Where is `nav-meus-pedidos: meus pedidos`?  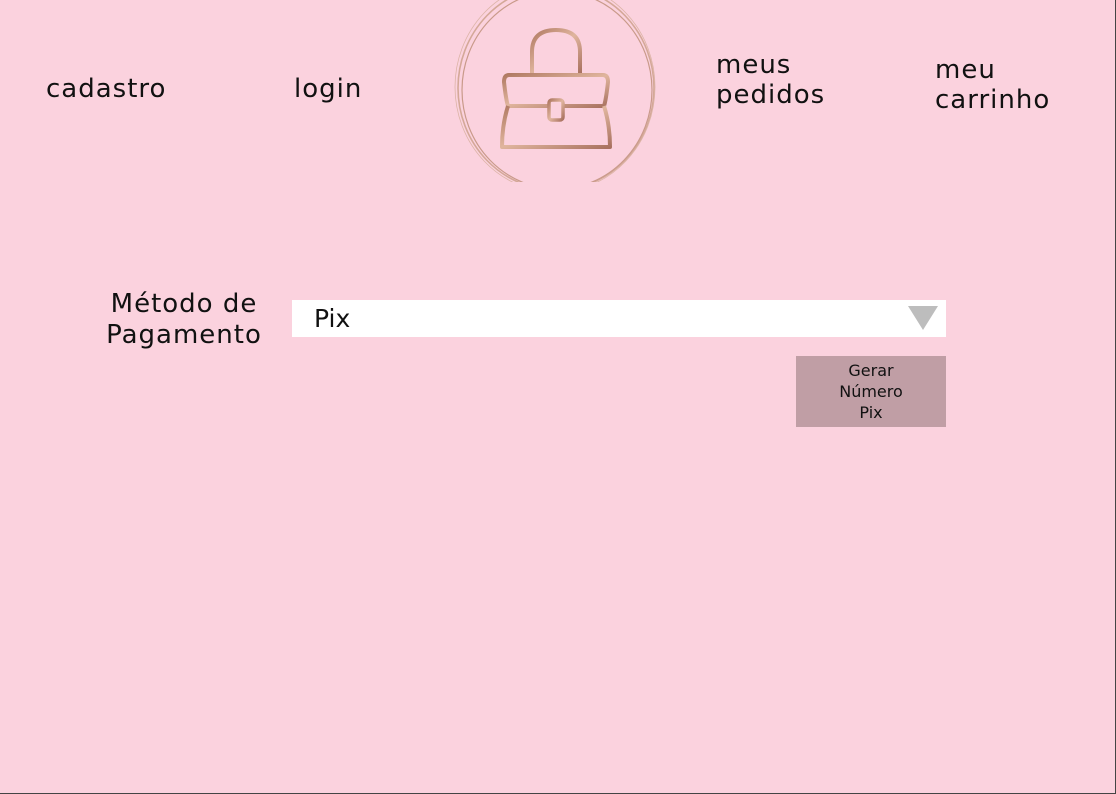 nav-meus-pedidos: meus pedidos is located at coordinates (770, 80).